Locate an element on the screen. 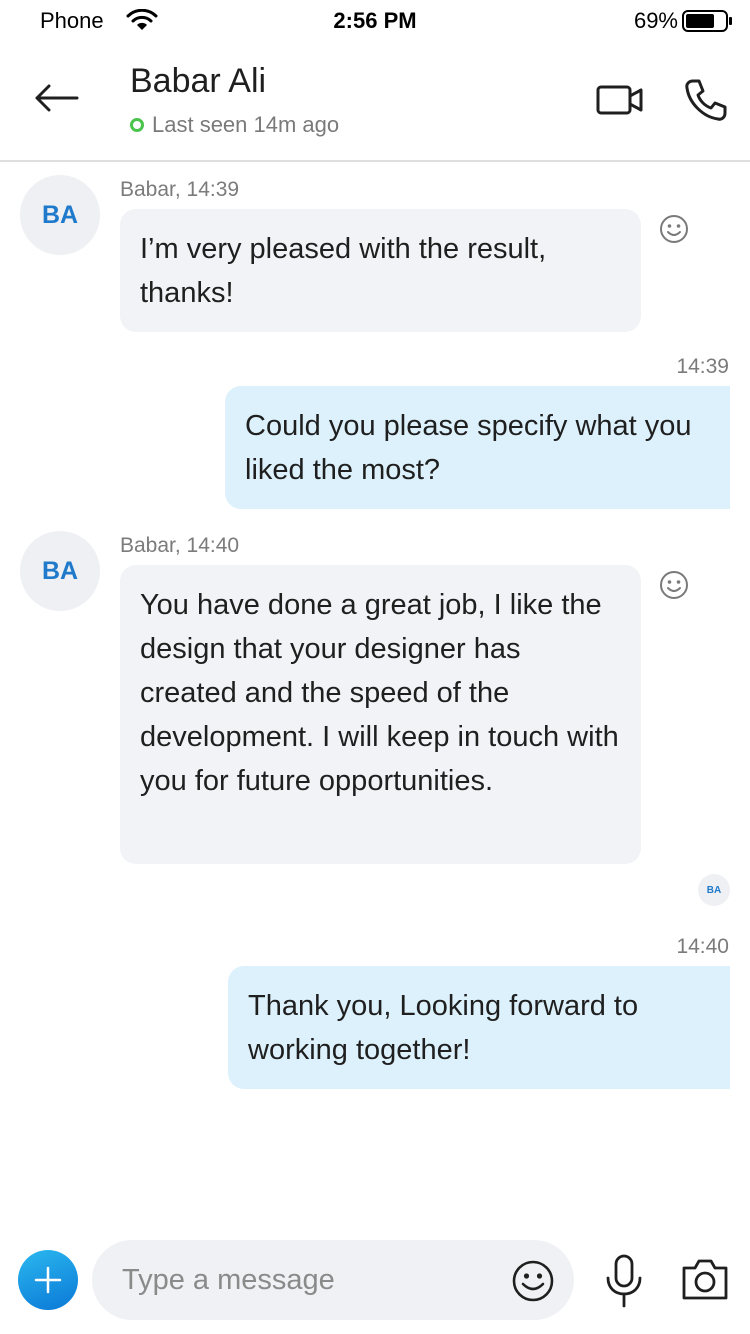 The width and height of the screenshot is (750, 1334). phone-icon is located at coordinates (706, 100).